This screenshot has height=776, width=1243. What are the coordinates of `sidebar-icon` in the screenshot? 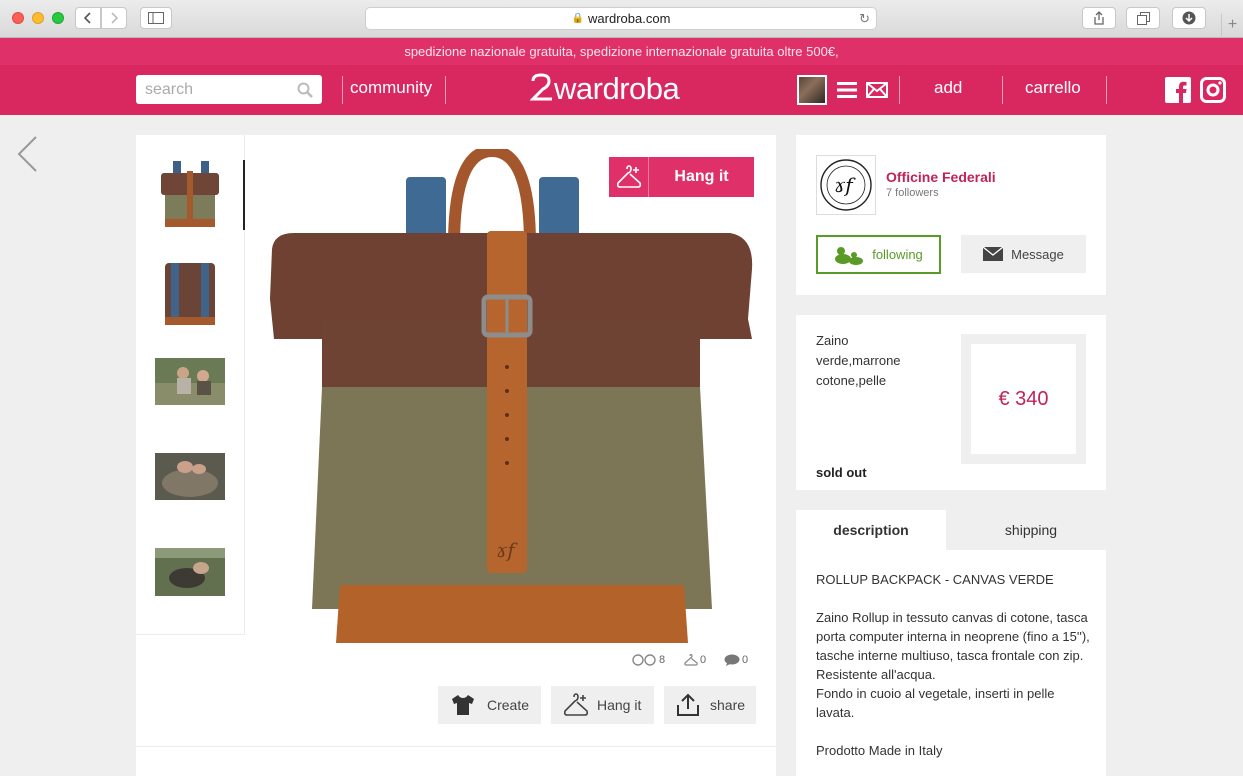 It's located at (156, 18).